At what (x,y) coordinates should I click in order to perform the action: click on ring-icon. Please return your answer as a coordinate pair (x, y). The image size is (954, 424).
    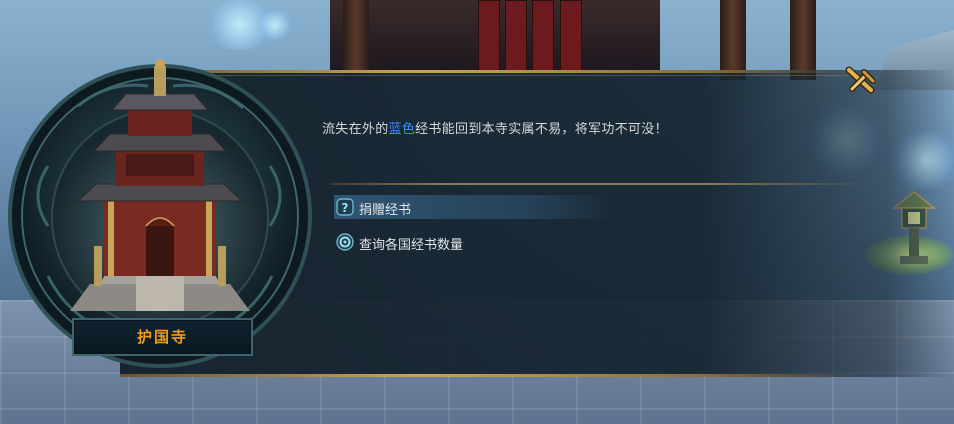
    Looking at the image, I should click on (345, 242).